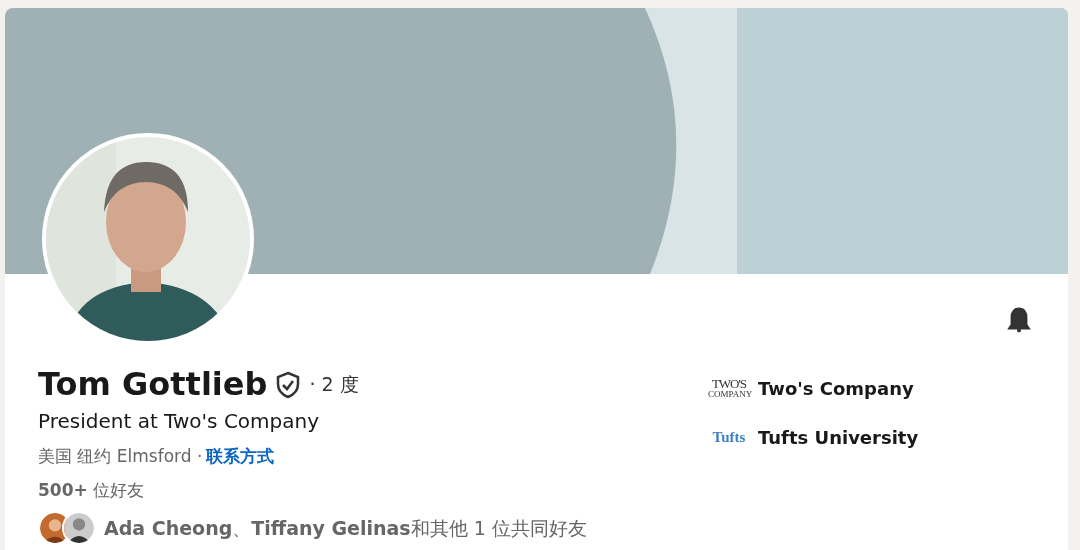  Describe the element at coordinates (838, 437) in the screenshot. I see `school-link: Tufts University` at that location.